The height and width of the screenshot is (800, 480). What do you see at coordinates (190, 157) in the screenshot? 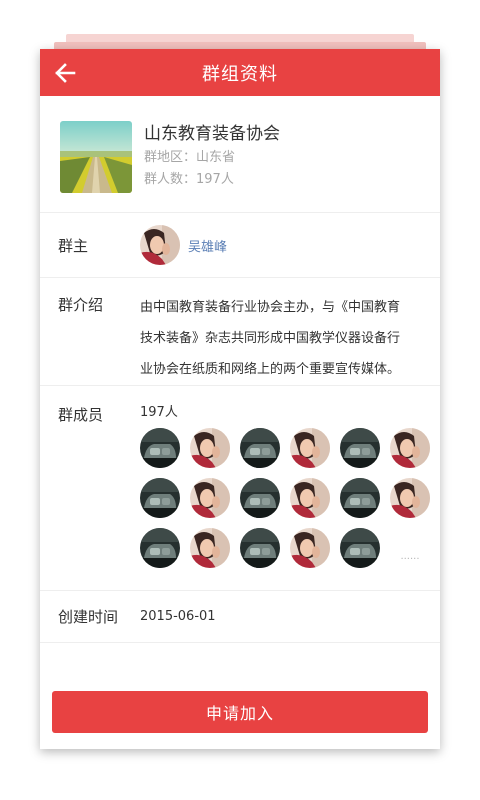
I see `group-region: 群地区：山东省` at bounding box center [190, 157].